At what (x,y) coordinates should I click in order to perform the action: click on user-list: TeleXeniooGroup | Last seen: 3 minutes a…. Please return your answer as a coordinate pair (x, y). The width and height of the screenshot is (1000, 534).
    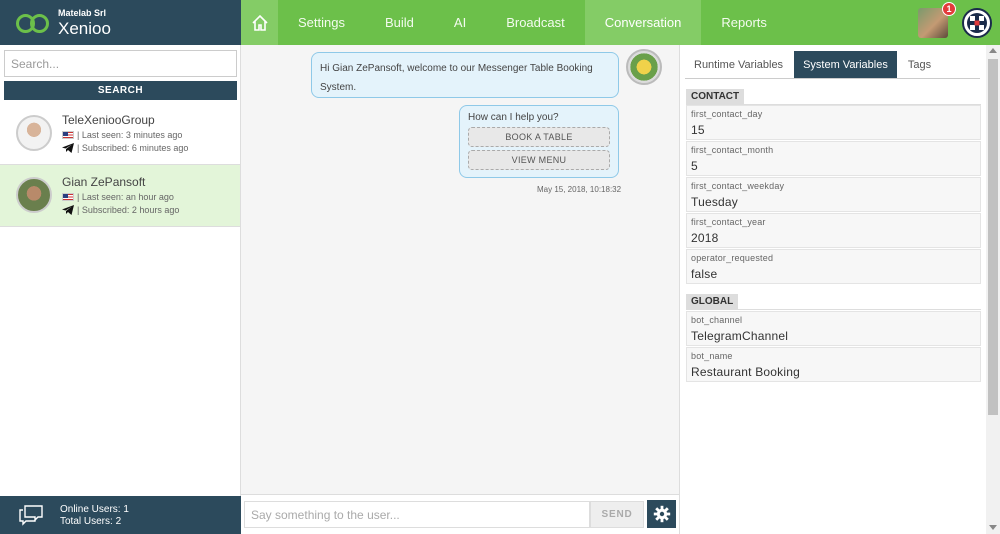
    Looking at the image, I should click on (120, 165).